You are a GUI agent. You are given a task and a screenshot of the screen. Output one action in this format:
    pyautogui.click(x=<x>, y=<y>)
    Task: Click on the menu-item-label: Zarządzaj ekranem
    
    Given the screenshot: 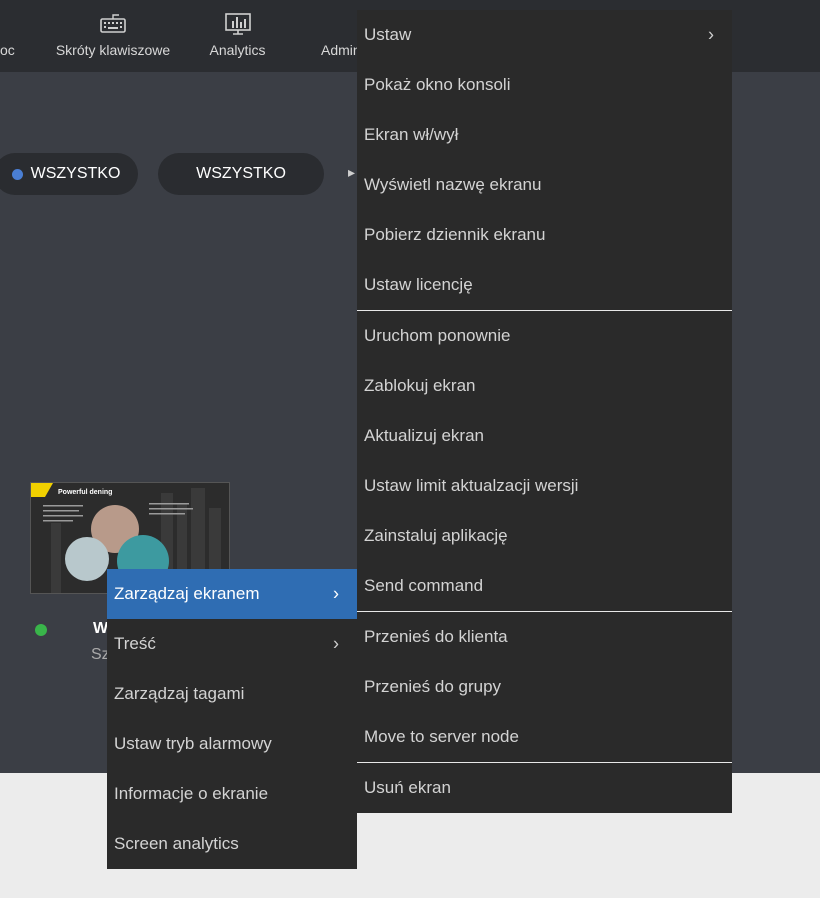 What is the action you would take?
    pyautogui.click(x=187, y=593)
    